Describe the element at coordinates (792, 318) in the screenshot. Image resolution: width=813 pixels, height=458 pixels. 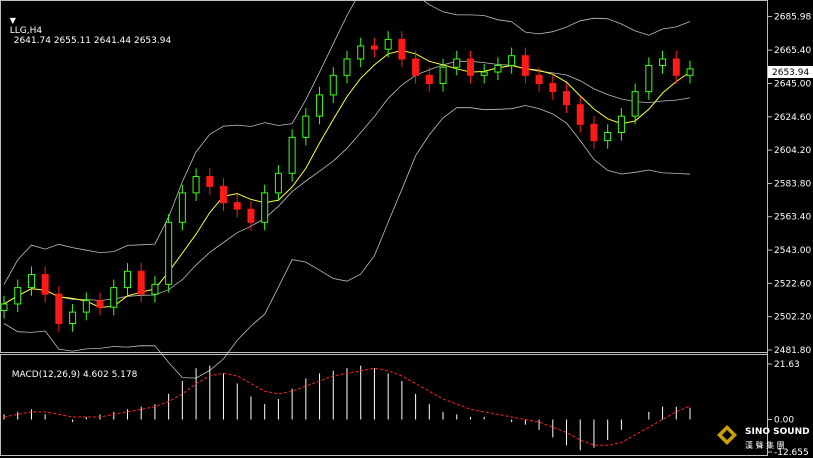
I see `price-tick-label: 2502.20` at that location.